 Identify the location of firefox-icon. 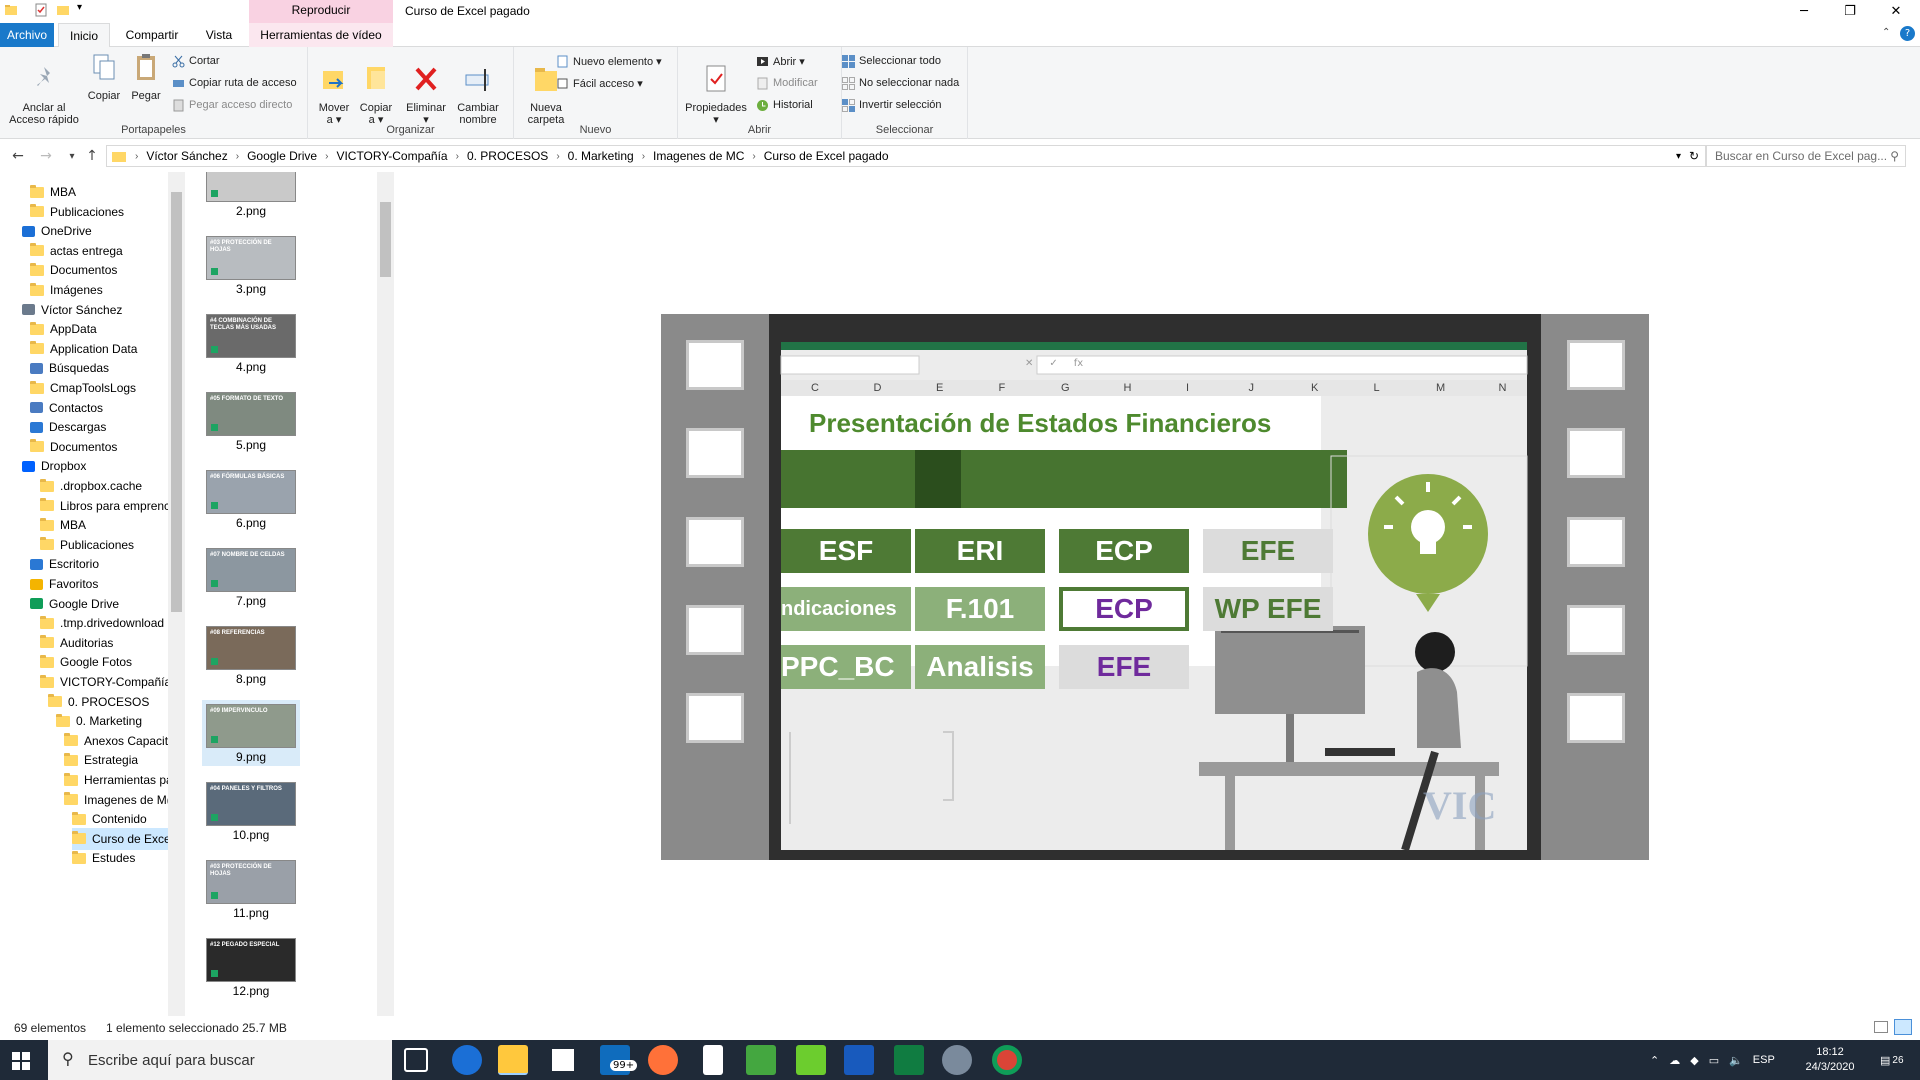
(663, 1060).